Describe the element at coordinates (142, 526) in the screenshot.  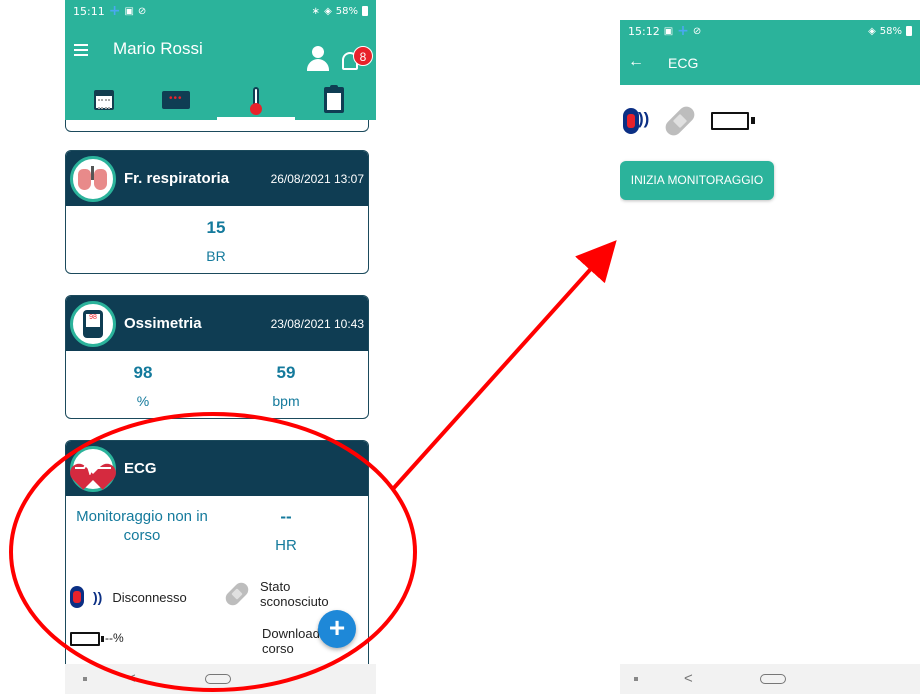
I see `ecg-monitoring-status: Monitoraggio non in corso` at that location.